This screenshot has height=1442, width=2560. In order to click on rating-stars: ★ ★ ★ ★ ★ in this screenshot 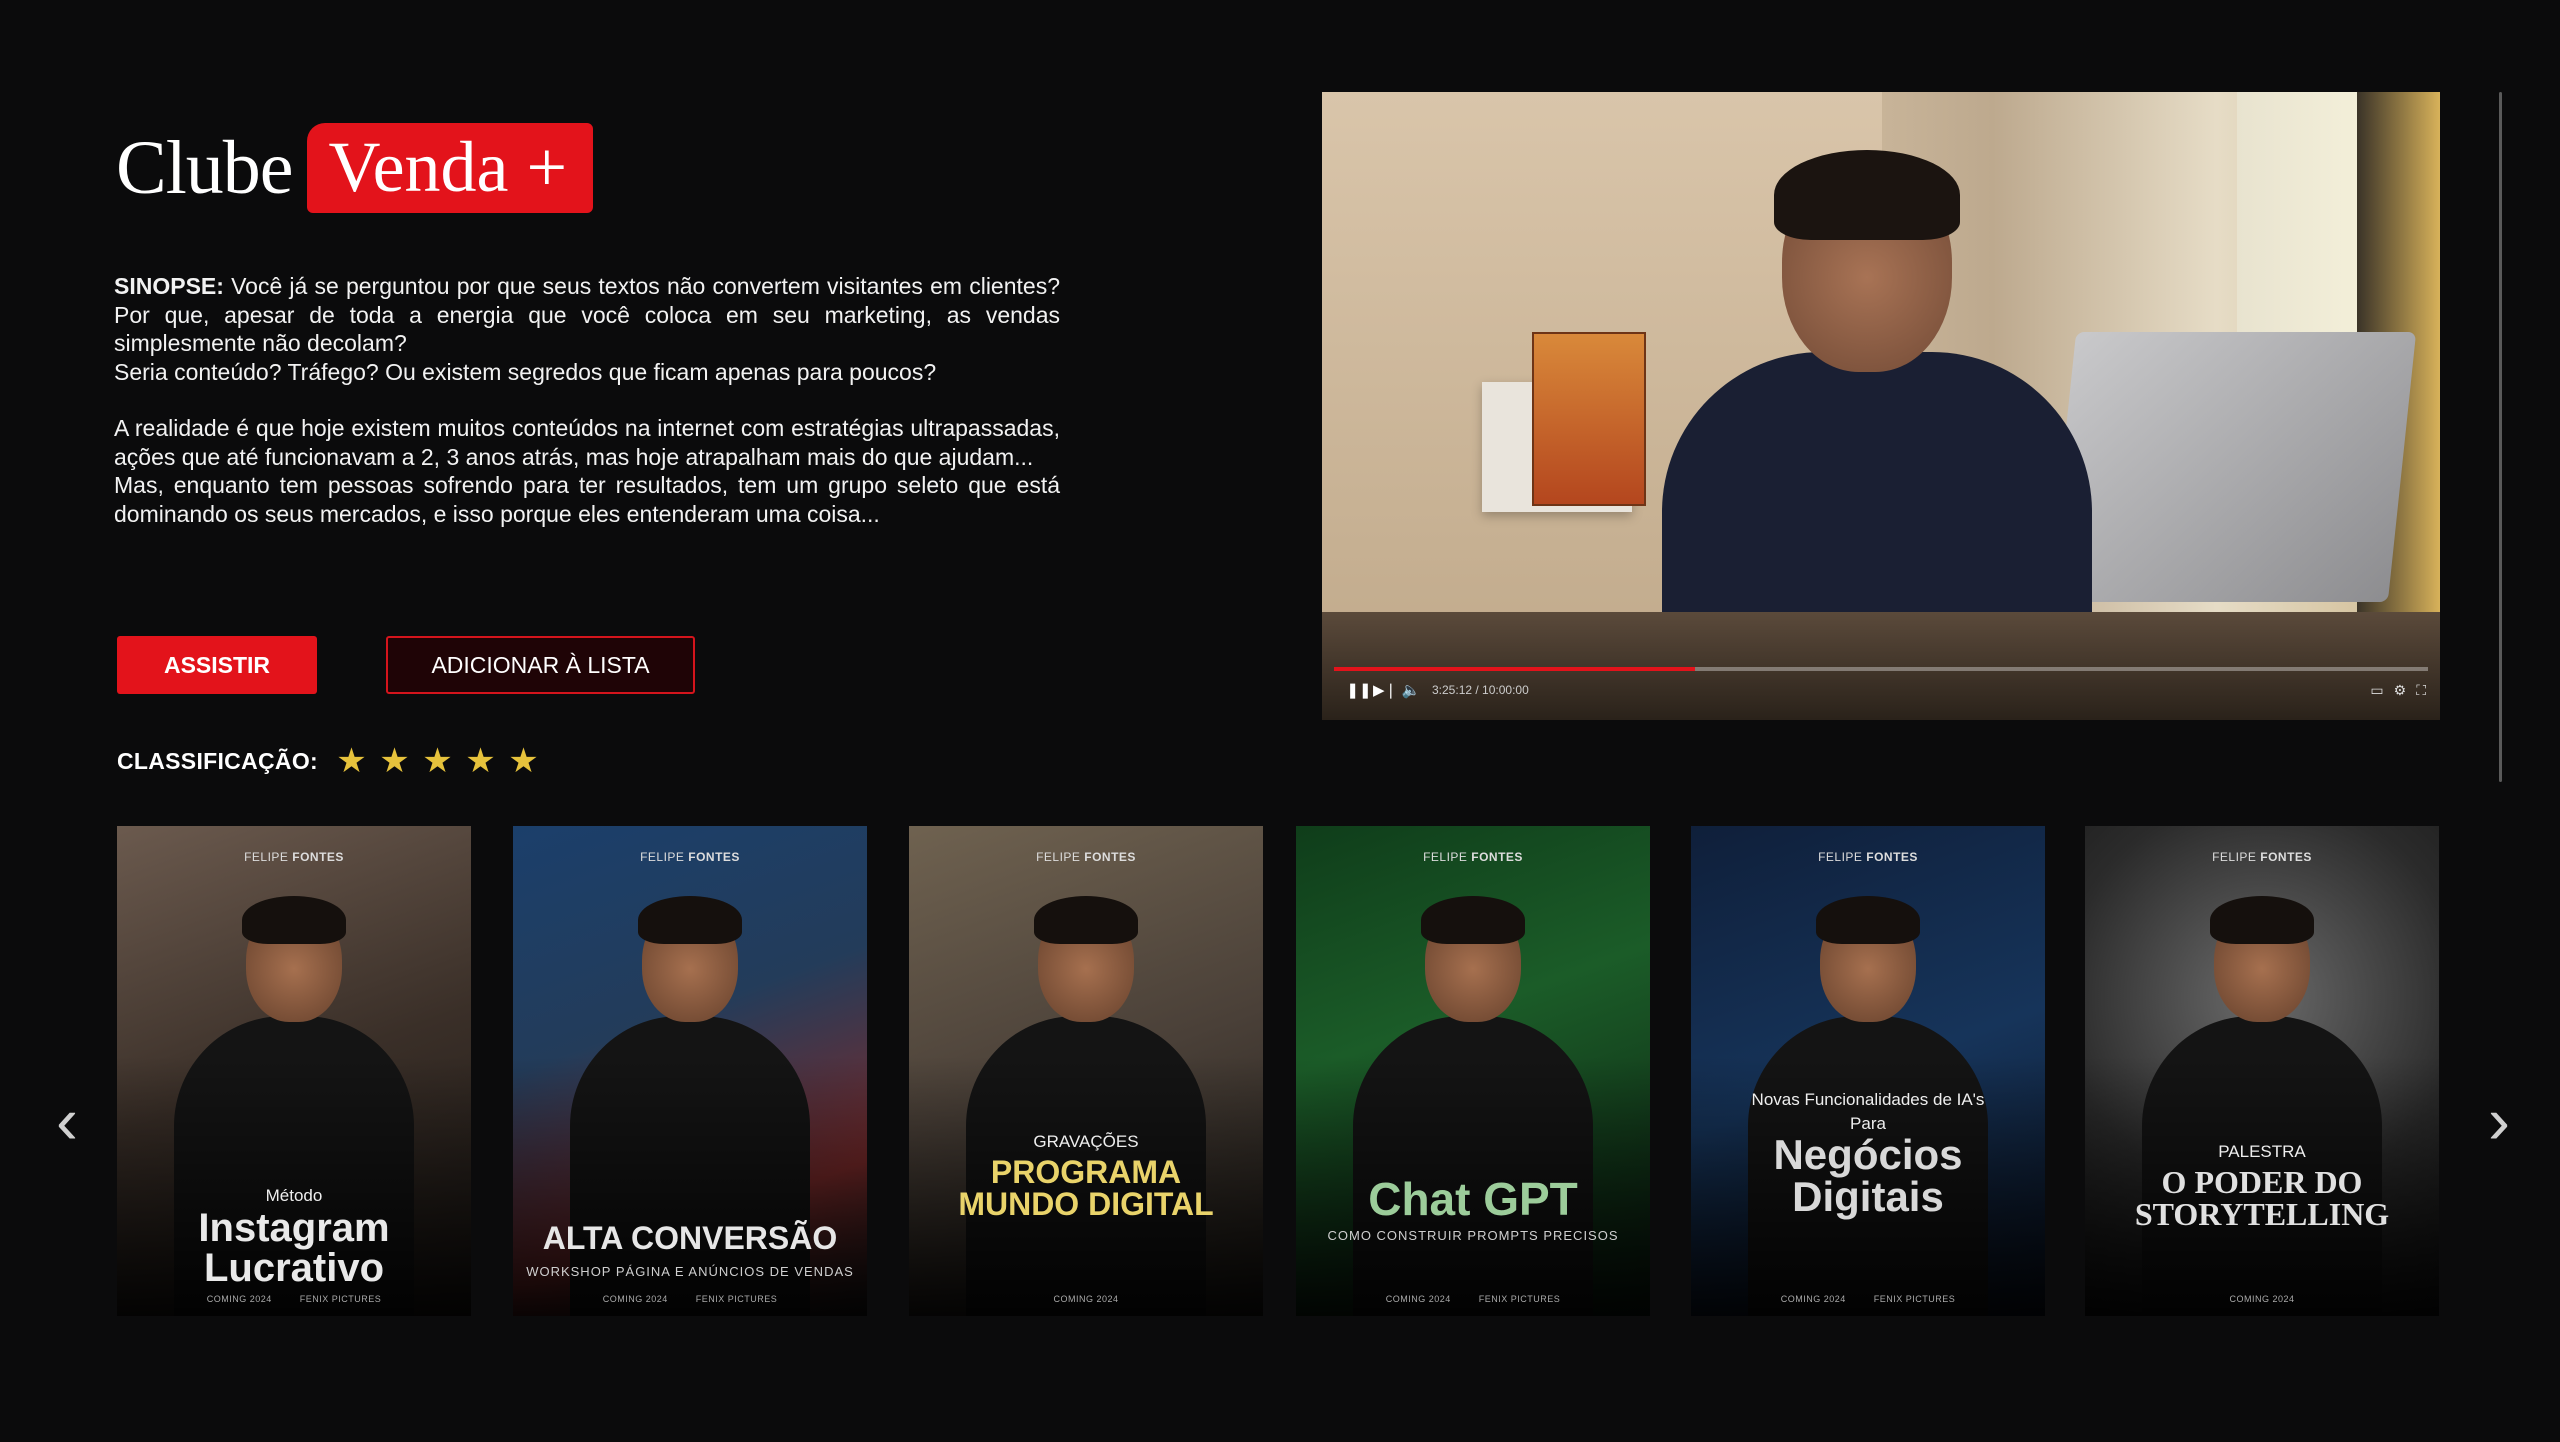, I will do `click(437, 761)`.